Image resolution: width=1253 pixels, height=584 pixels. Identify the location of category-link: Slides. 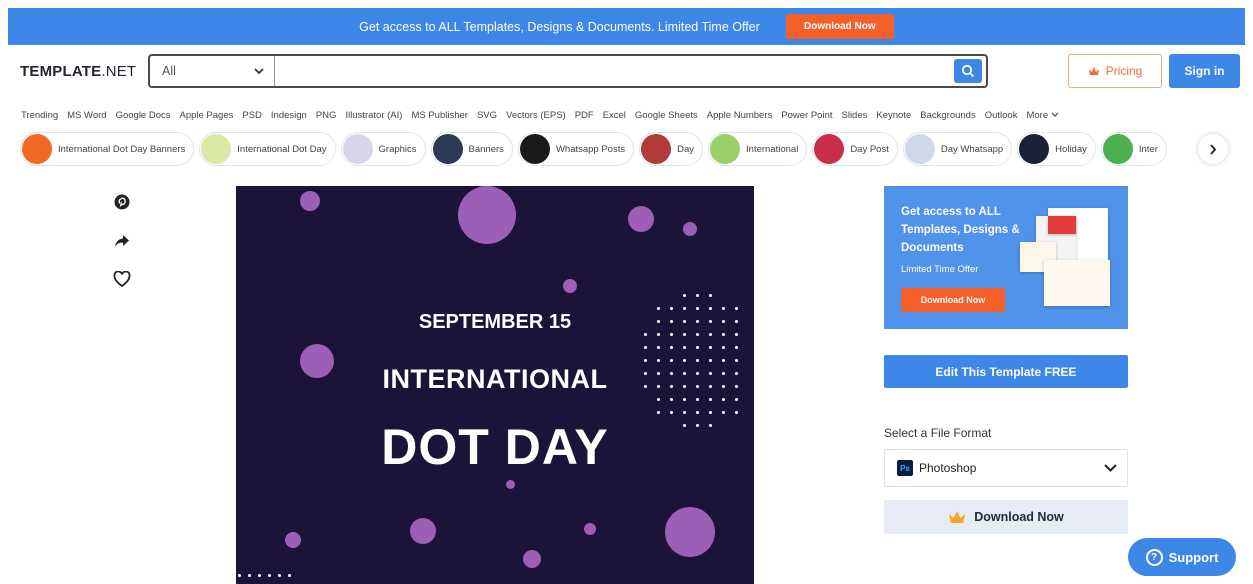
(855, 115).